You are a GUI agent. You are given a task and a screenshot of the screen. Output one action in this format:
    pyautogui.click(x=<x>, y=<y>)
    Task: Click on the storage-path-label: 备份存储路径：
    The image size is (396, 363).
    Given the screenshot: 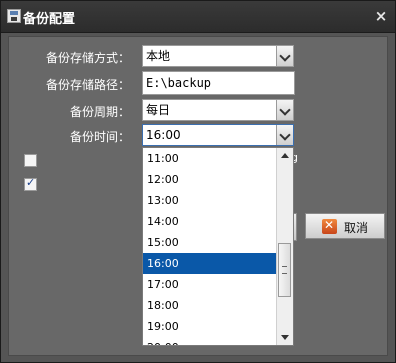 What is the action you would take?
    pyautogui.click(x=87, y=85)
    